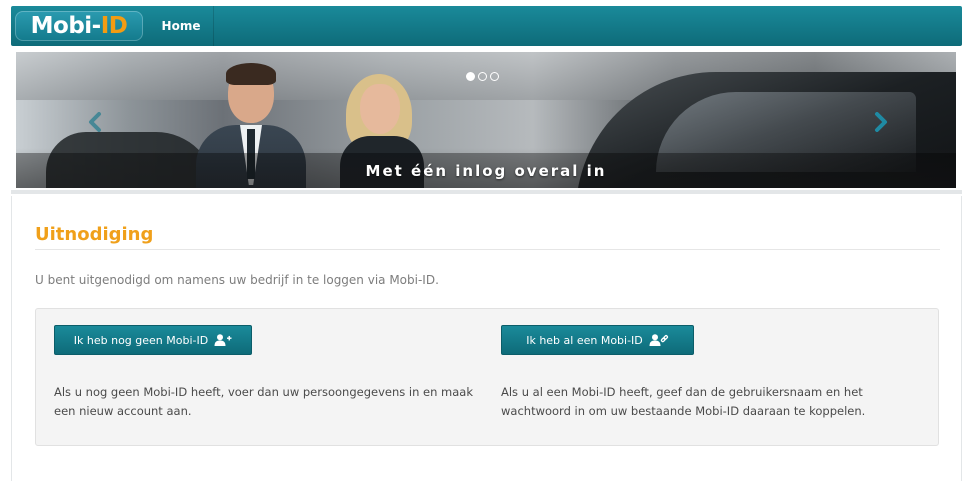 Image resolution: width=964 pixels, height=481 pixels. Describe the element at coordinates (486, 26) in the screenshot. I see `top-navbar: Mobi- ID Home` at that location.